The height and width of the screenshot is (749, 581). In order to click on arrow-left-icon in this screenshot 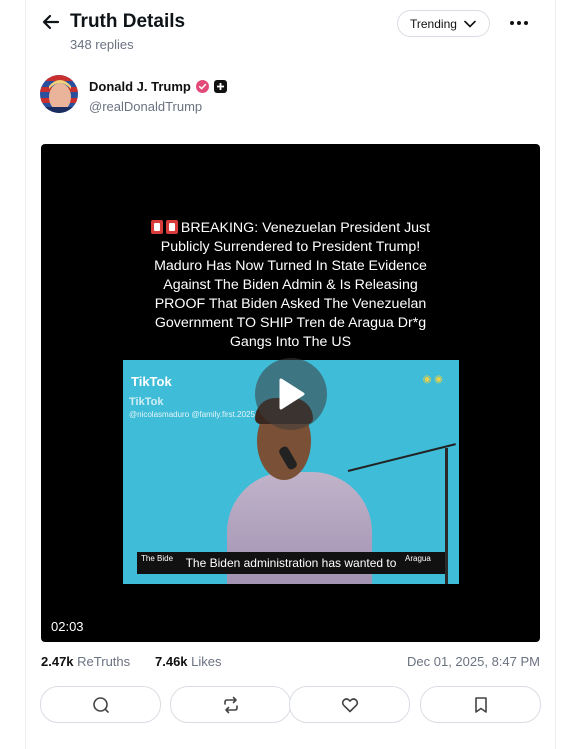, I will do `click(51, 22)`.